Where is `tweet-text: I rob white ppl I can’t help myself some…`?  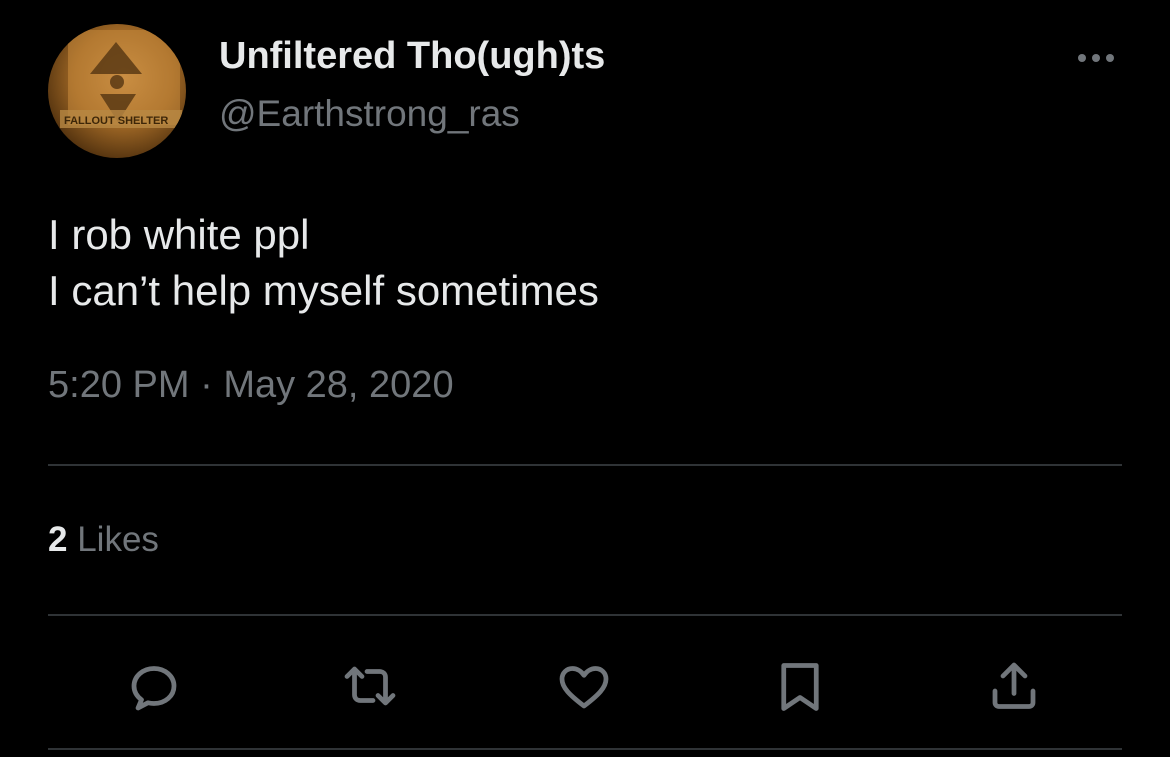 tweet-text: I rob white ppl I can’t help myself some… is located at coordinates (323, 263).